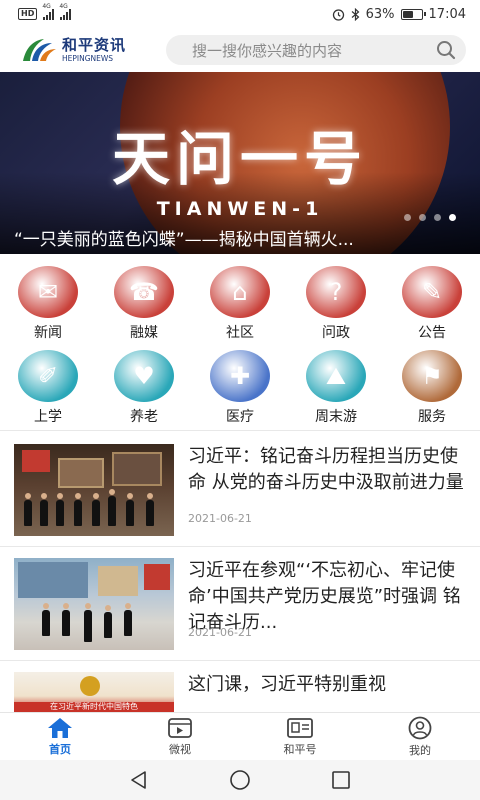 This screenshot has width=480, height=800. Describe the element at coordinates (240, 14) in the screenshot. I see `status-bar: HD 4G 4G 63% 17:04` at that location.